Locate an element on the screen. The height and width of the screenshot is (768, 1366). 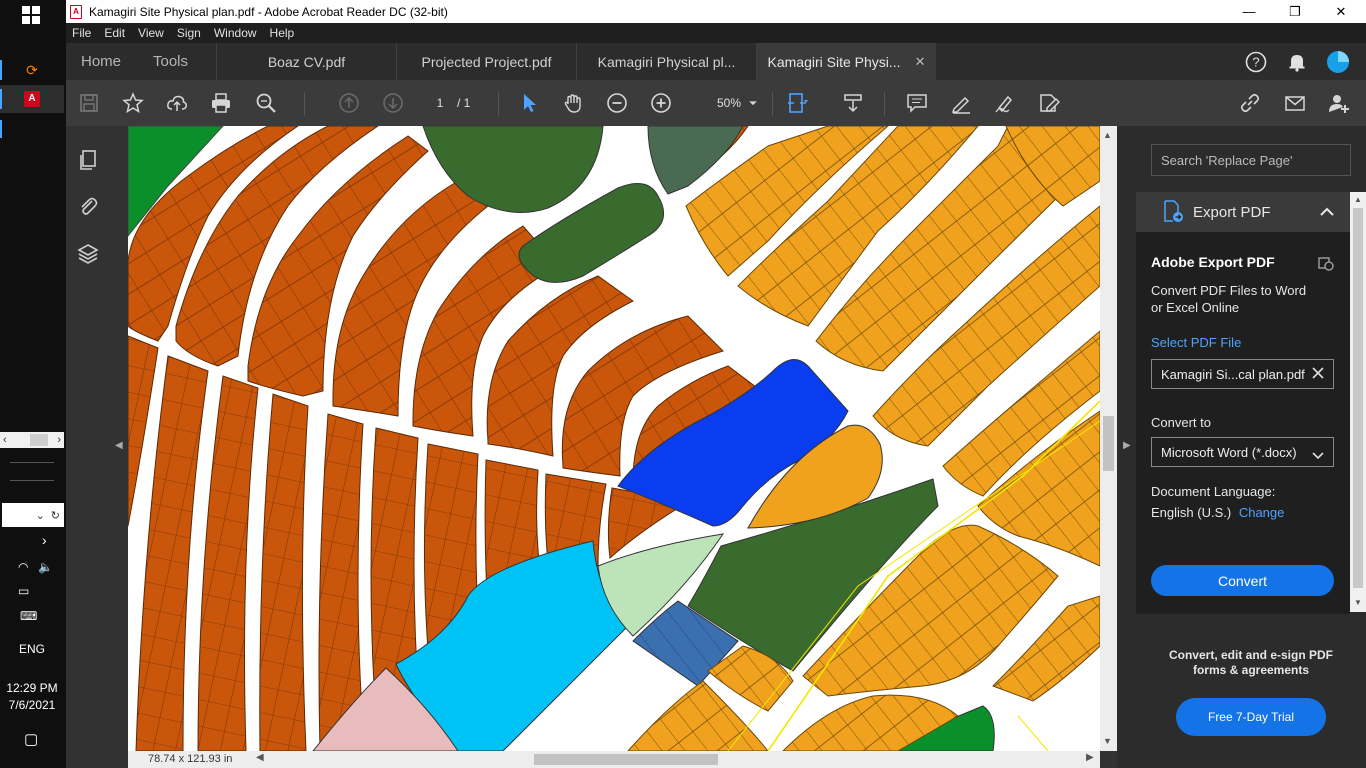
add-user-icon is located at coordinates (1339, 103).